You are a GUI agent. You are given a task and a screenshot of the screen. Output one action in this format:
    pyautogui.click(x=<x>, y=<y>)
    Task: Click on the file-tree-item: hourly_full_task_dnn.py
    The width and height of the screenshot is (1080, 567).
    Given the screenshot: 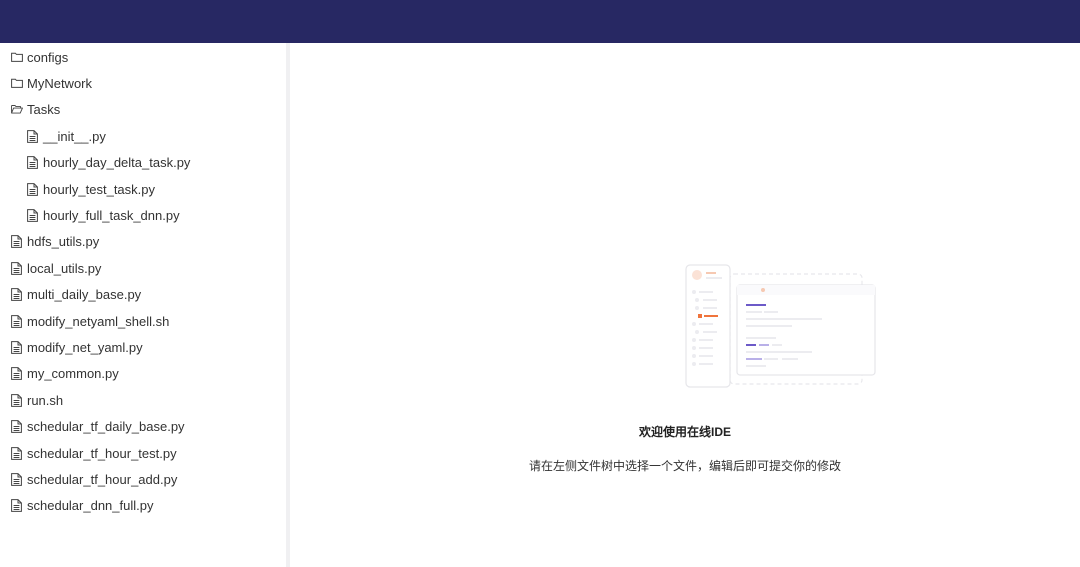 What is the action you would take?
    pyautogui.click(x=143, y=215)
    